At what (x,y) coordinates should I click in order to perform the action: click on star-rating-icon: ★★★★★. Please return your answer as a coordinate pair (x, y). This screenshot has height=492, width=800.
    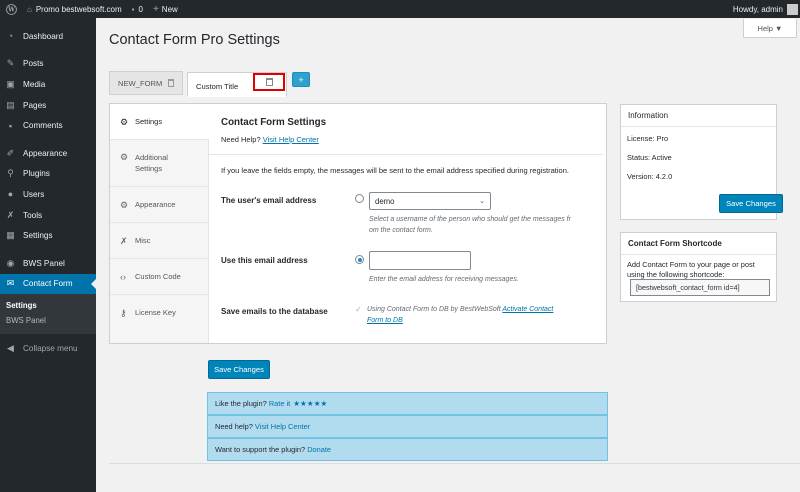
    Looking at the image, I should click on (310, 403).